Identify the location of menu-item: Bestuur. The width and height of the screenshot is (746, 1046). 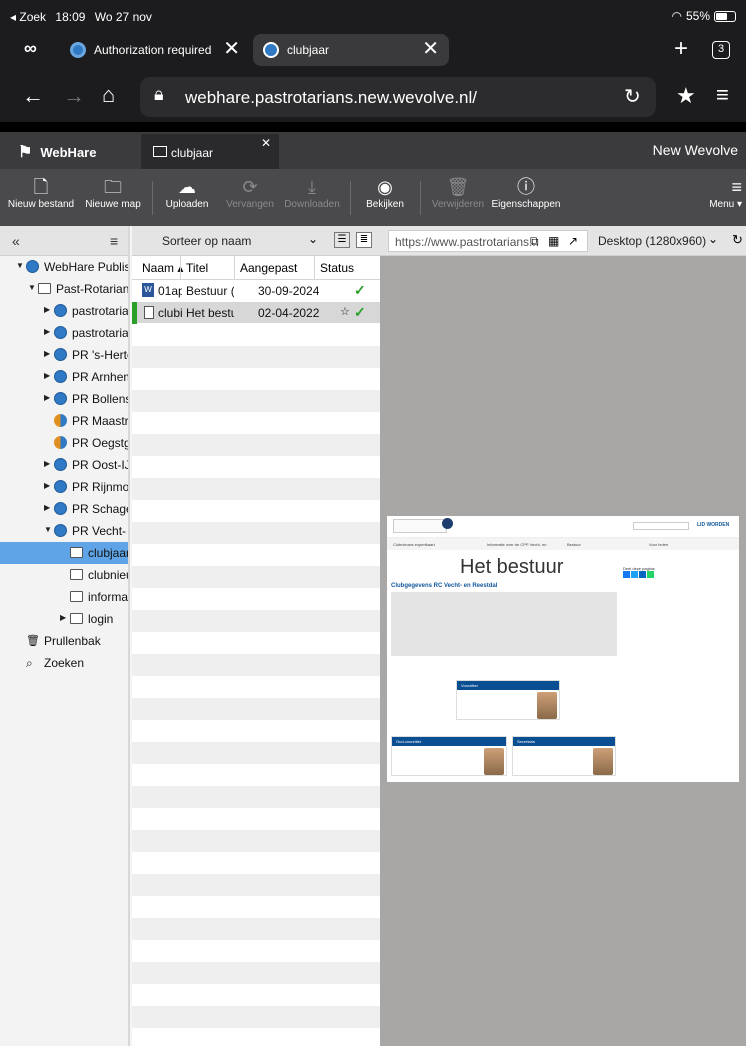
(574, 544).